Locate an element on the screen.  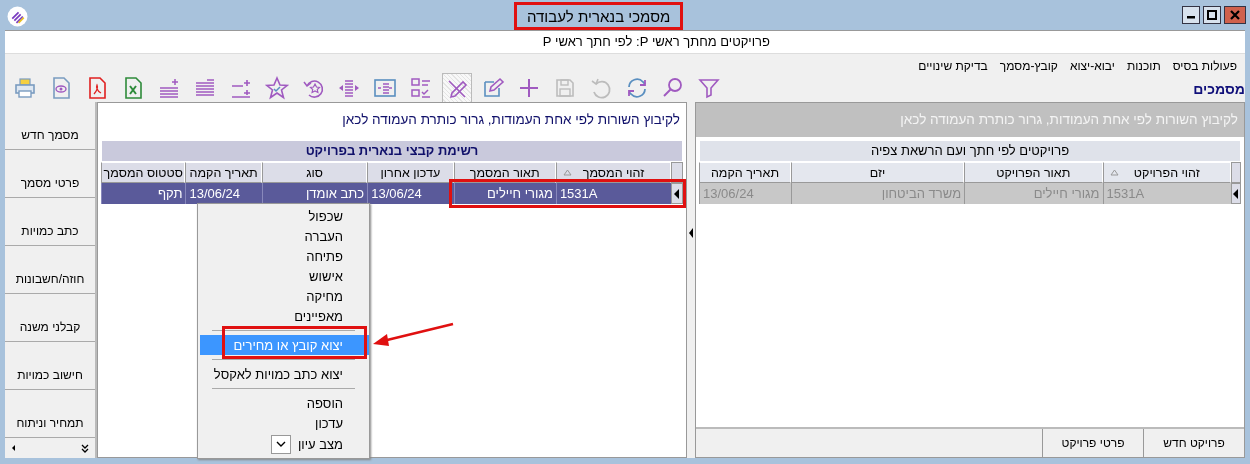
menu-item: אישוש is located at coordinates (283, 276).